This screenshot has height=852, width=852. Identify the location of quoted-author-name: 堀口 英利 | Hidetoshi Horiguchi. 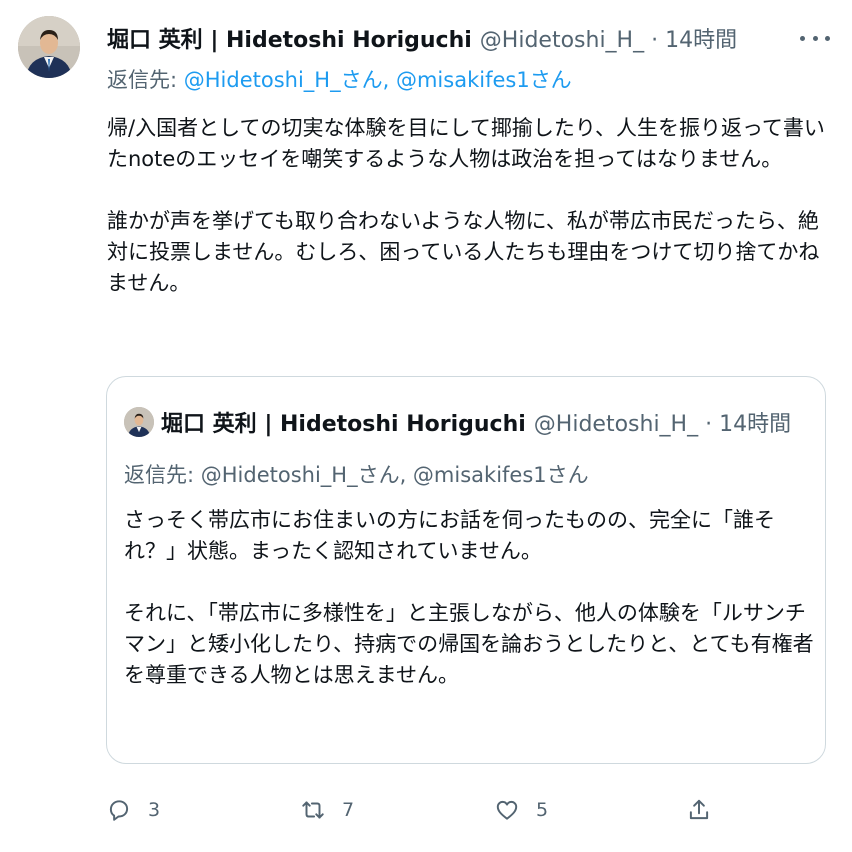
(343, 424).